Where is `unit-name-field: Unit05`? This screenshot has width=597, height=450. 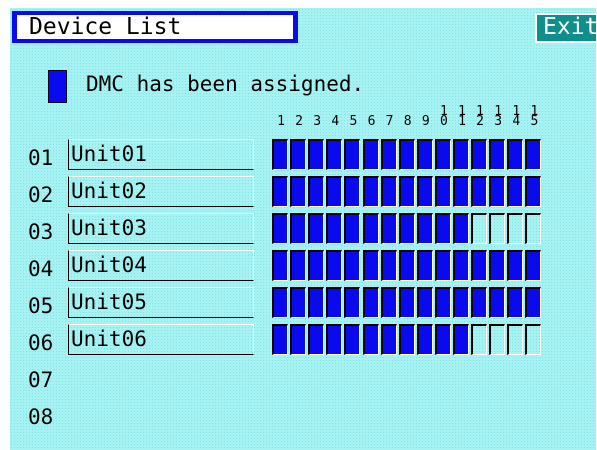
unit-name-field: Unit05 is located at coordinates (161, 302).